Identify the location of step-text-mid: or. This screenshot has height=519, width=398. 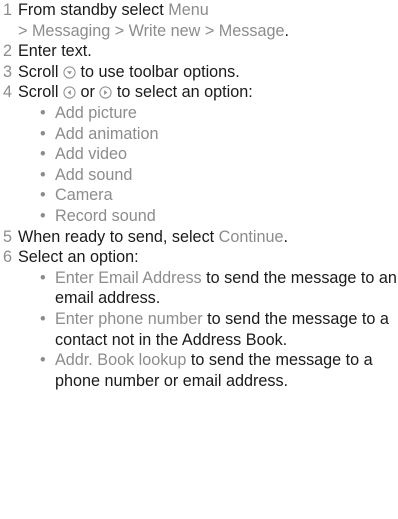
(87, 92).